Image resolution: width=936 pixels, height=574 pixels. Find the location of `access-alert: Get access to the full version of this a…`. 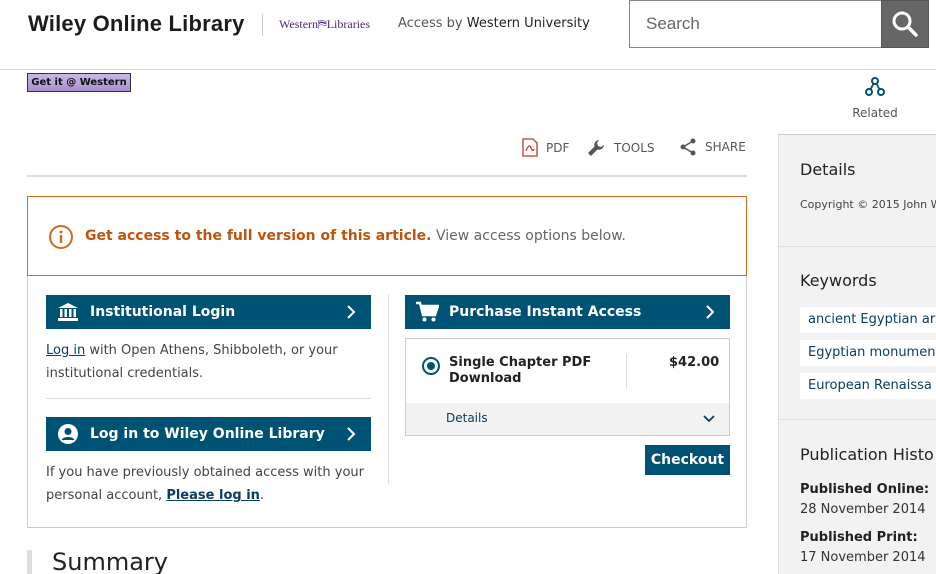

access-alert: Get access to the full version of this a… is located at coordinates (387, 236).